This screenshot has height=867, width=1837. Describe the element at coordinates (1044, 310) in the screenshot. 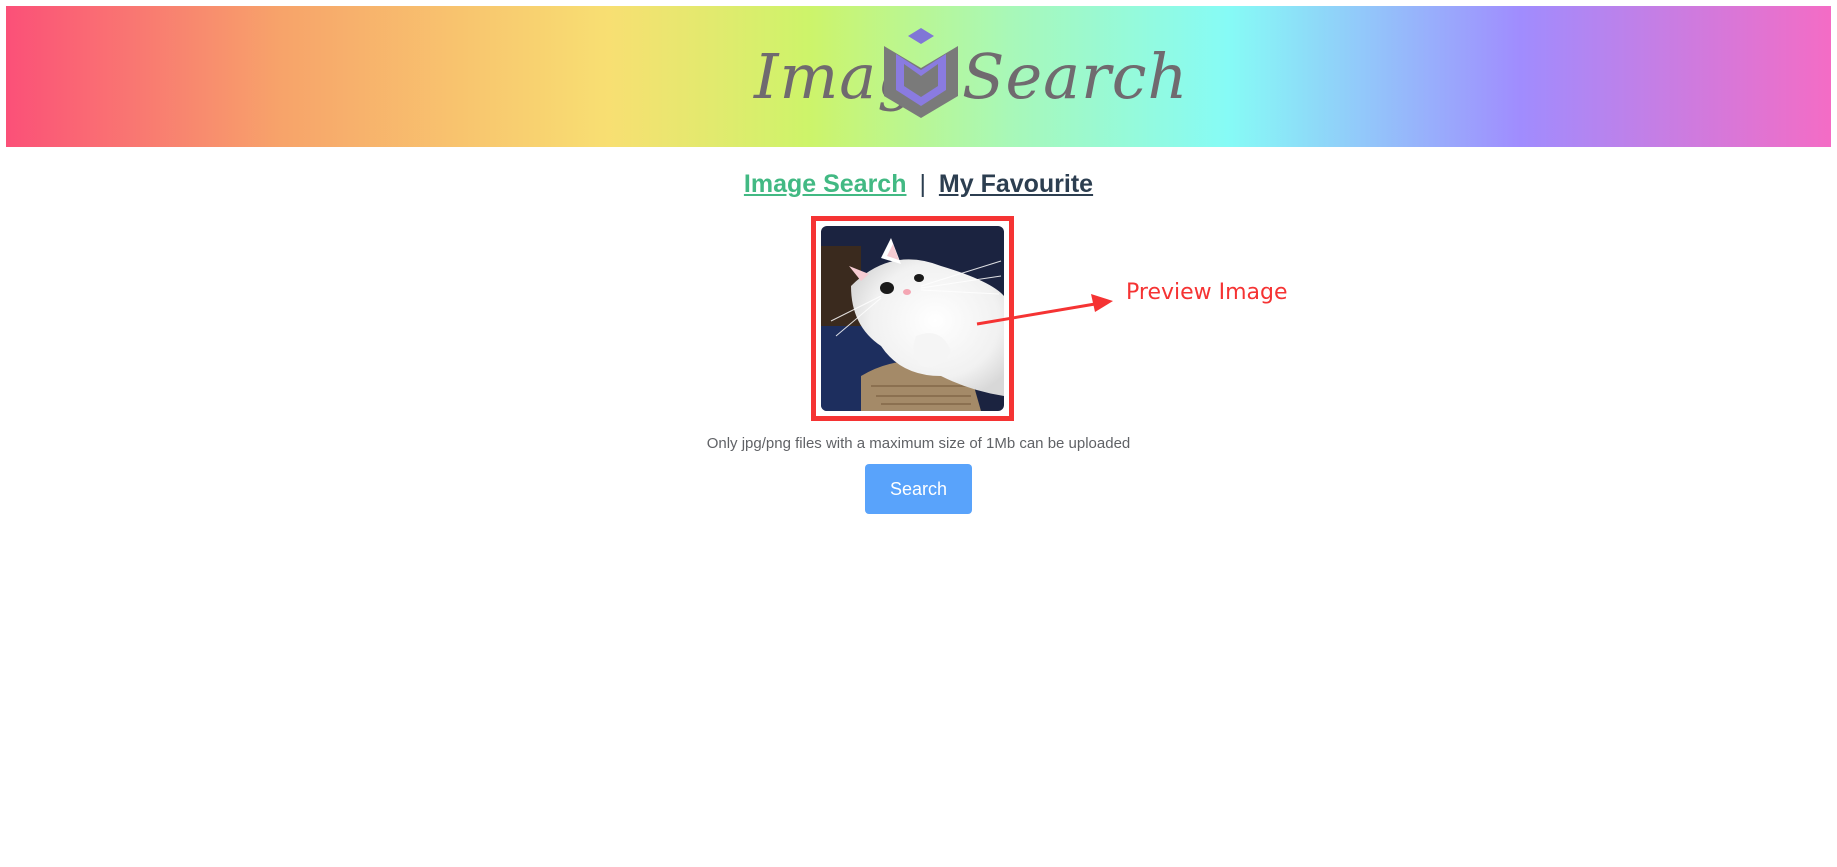

I see `arrow-icon` at that location.